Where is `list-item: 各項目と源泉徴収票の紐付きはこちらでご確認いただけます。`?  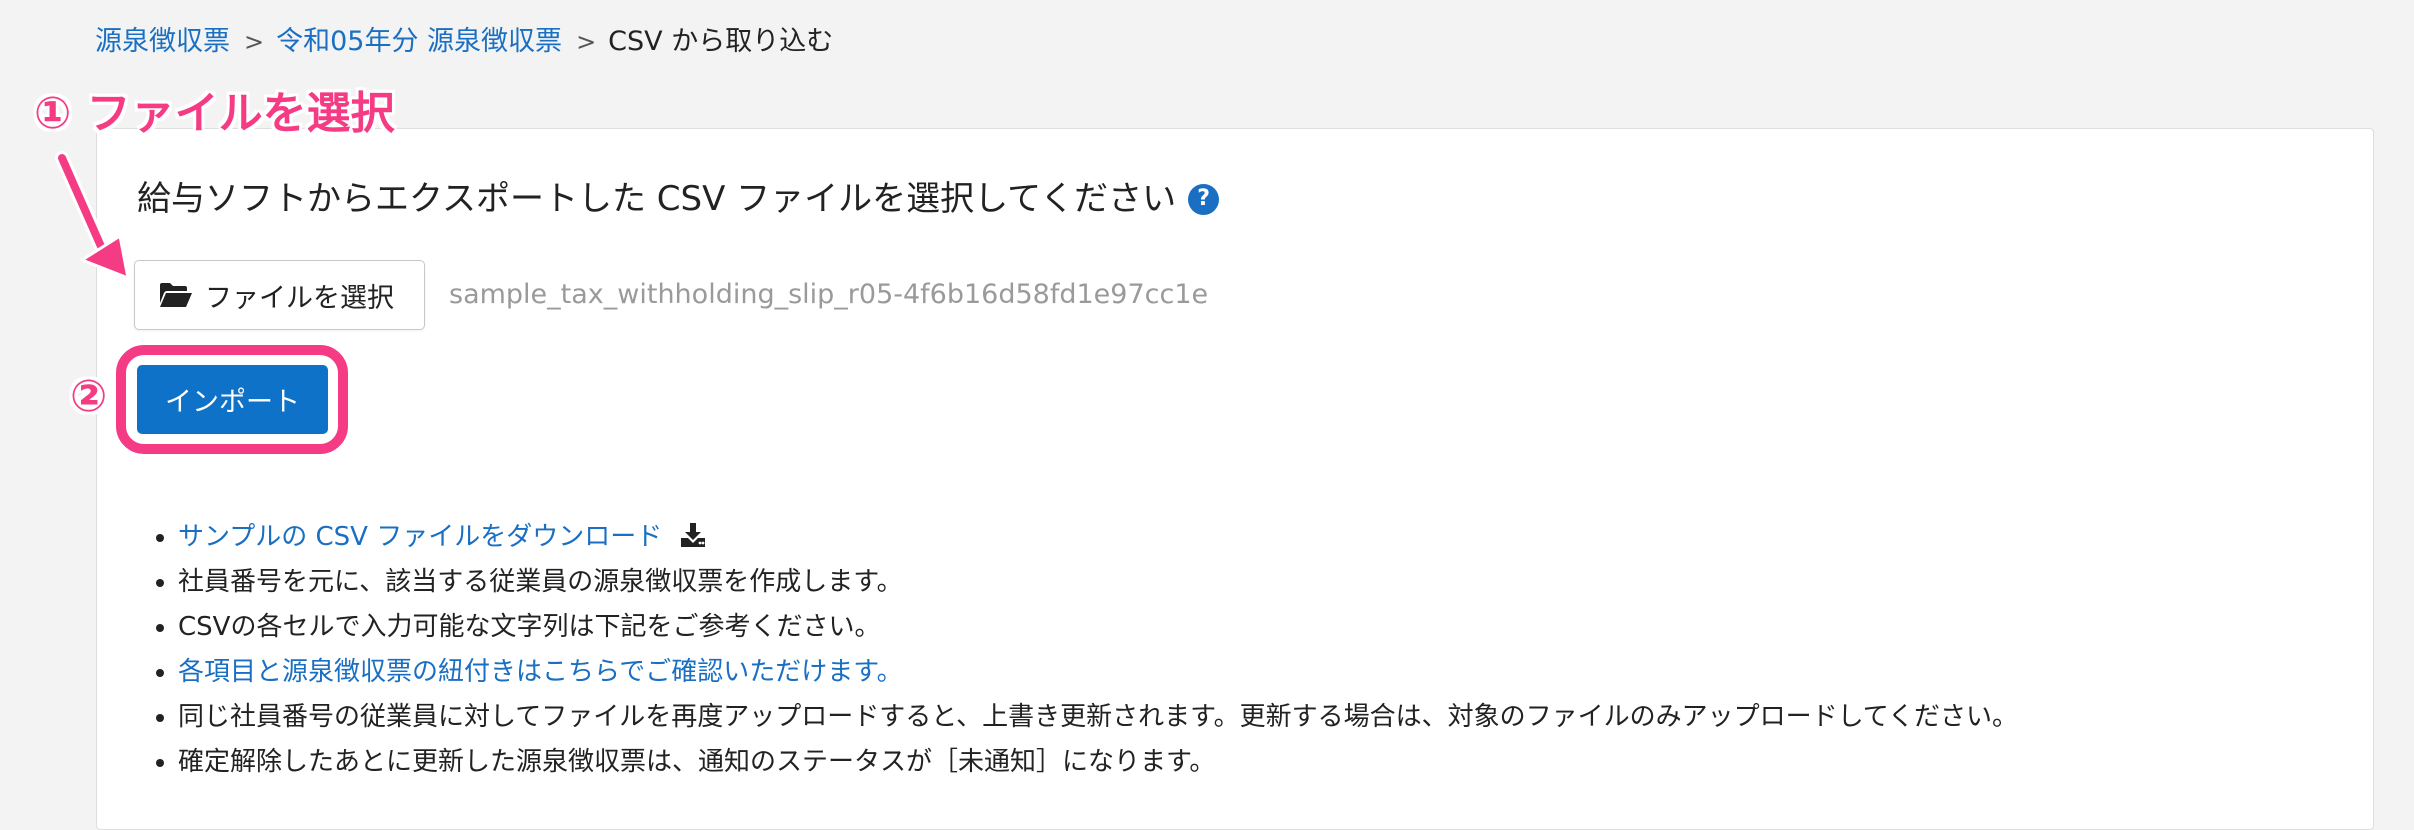 list-item: 各項目と源泉徴収票の紐付きはこちらでご確認いただけます。 is located at coordinates (1098, 672).